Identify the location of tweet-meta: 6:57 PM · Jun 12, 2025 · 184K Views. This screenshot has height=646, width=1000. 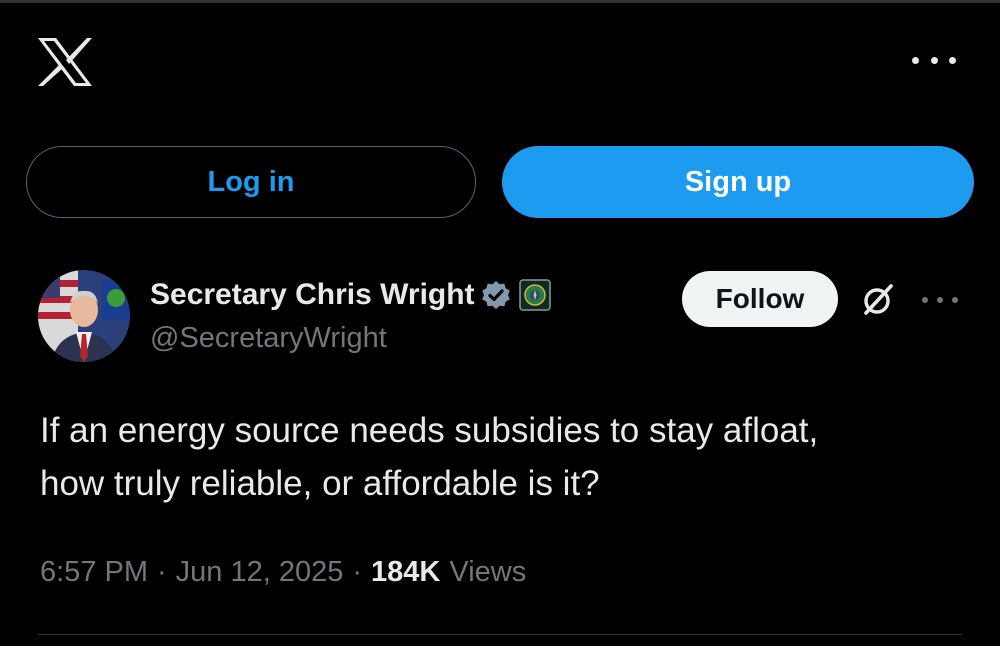
(283, 572).